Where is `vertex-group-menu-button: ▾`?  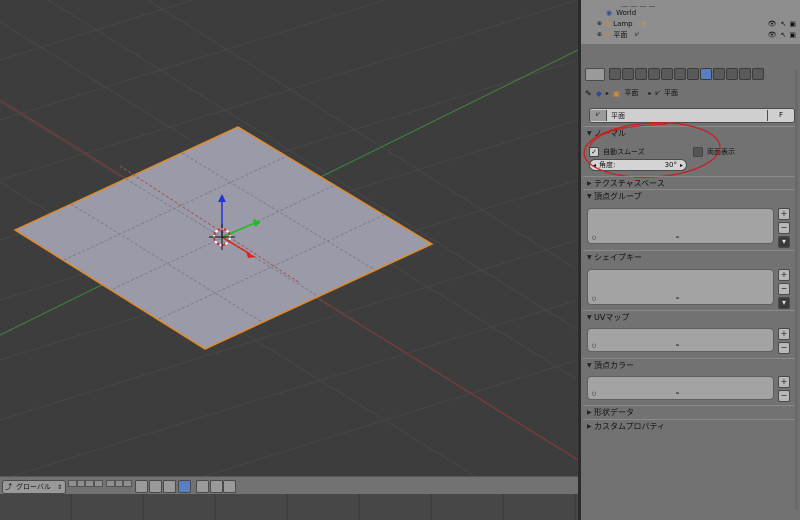 vertex-group-menu-button: ▾ is located at coordinates (784, 242).